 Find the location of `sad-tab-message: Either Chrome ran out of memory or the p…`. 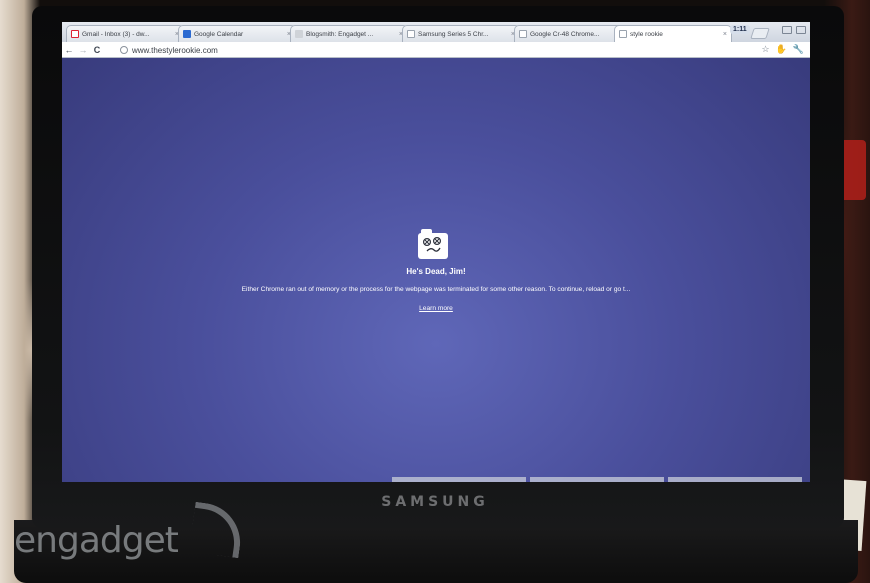

sad-tab-message: Either Chrome ran out of memory or the p… is located at coordinates (436, 289).